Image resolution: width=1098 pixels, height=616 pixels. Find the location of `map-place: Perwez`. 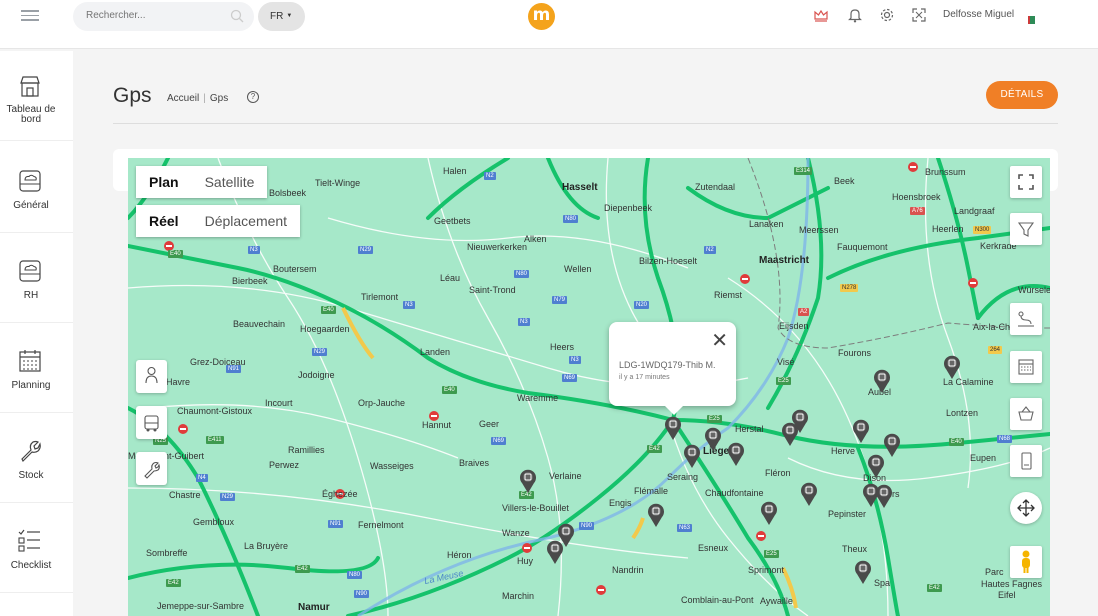

map-place: Perwez is located at coordinates (284, 465).